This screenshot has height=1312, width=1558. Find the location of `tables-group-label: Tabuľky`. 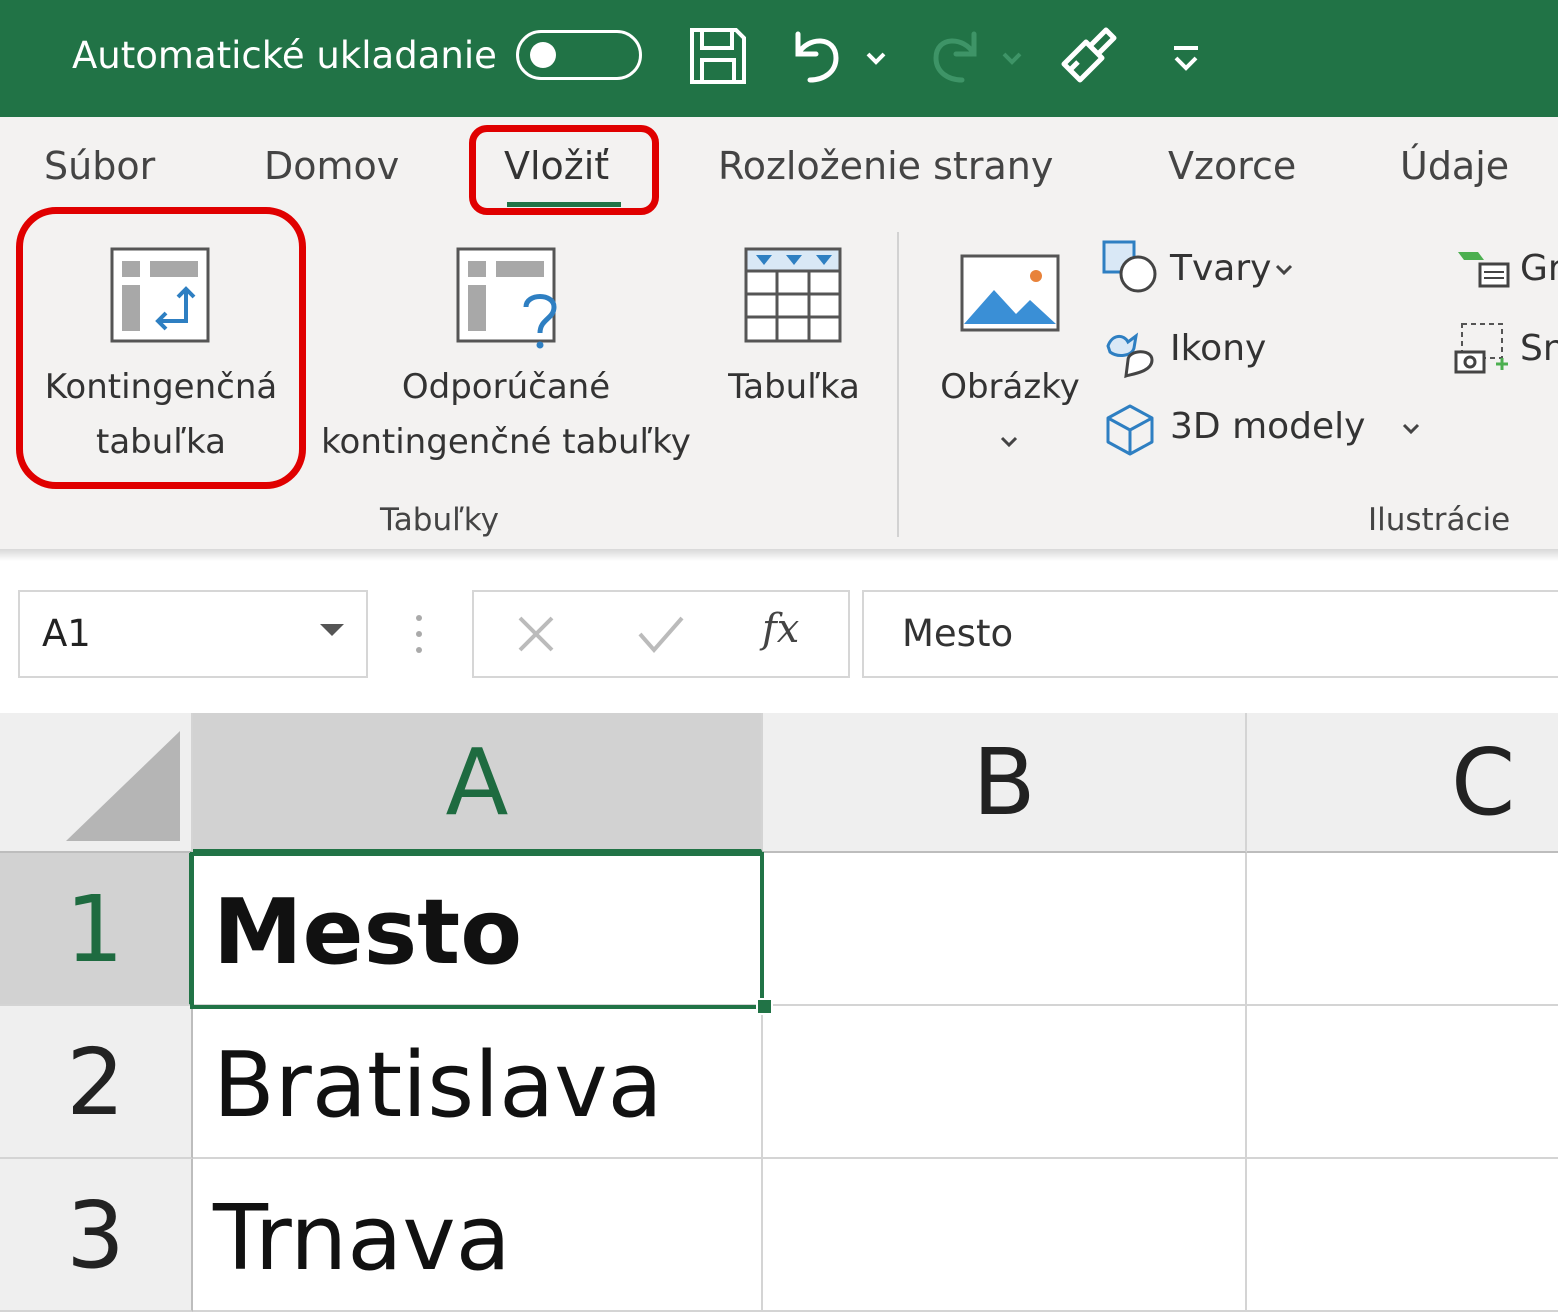

tables-group-label: Tabuľky is located at coordinates (439, 520).